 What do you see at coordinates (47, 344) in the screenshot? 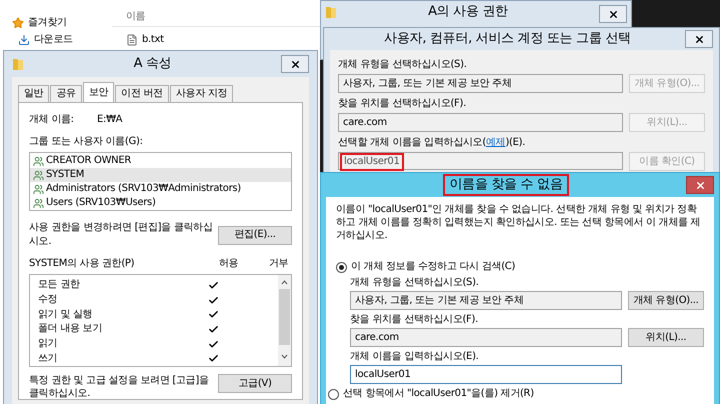
I see `permission-name: 읽기` at bounding box center [47, 344].